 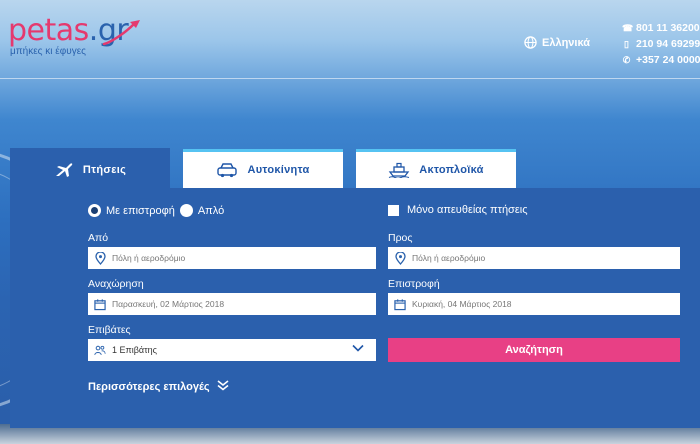 What do you see at coordinates (668, 28) in the screenshot?
I see `contact-phone-text: 801 11 36200` at bounding box center [668, 28].